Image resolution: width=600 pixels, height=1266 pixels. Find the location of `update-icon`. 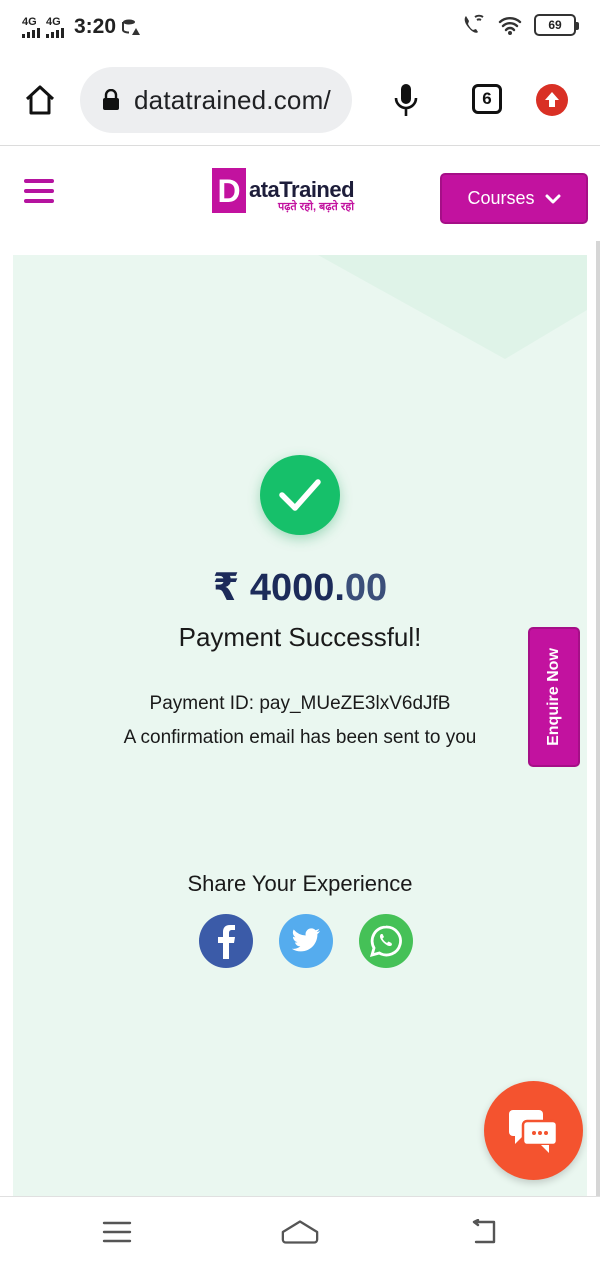

update-icon is located at coordinates (552, 99).